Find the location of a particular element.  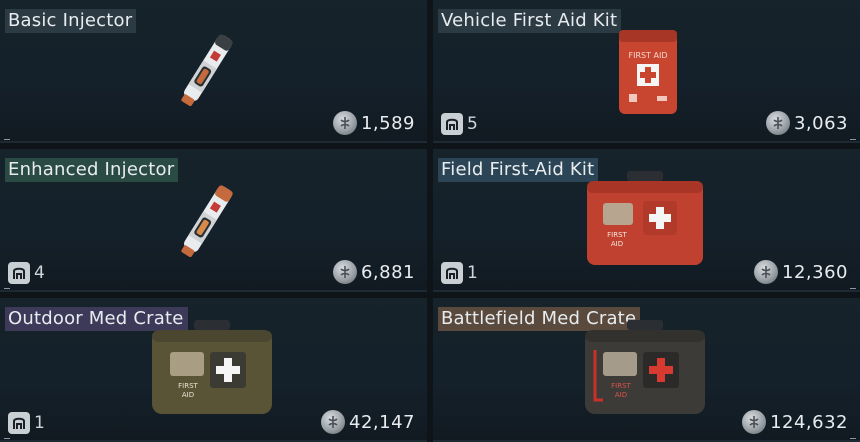

battlefield-crate-image: FIRST AID is located at coordinates (645, 367).